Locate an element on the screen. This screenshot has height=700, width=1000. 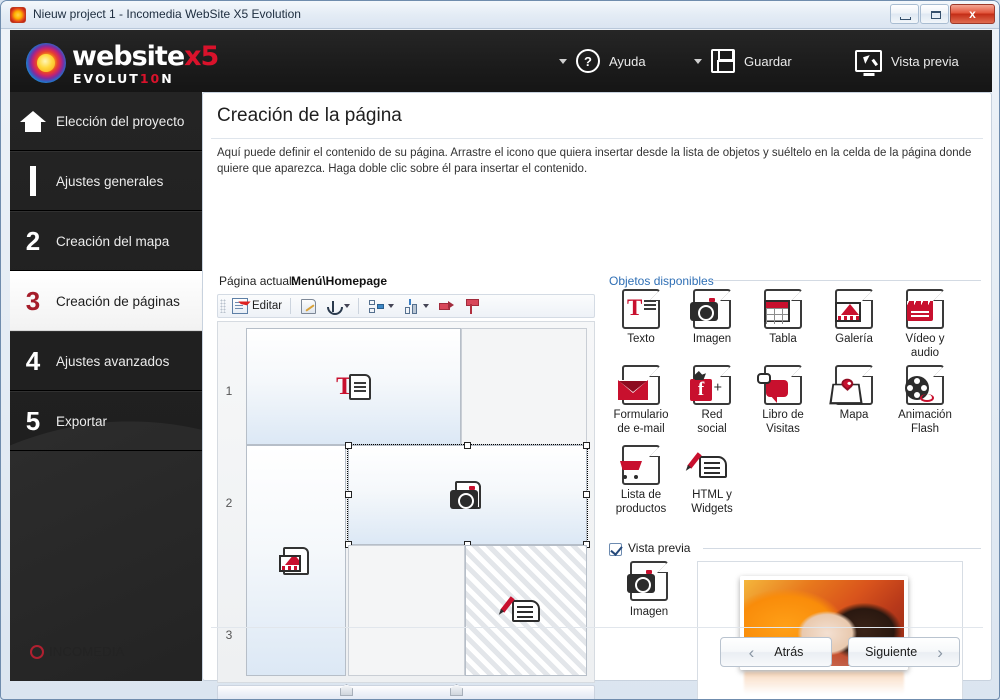
sidebar-item-exportar: 5 Exportar is located at coordinates (106, 421).